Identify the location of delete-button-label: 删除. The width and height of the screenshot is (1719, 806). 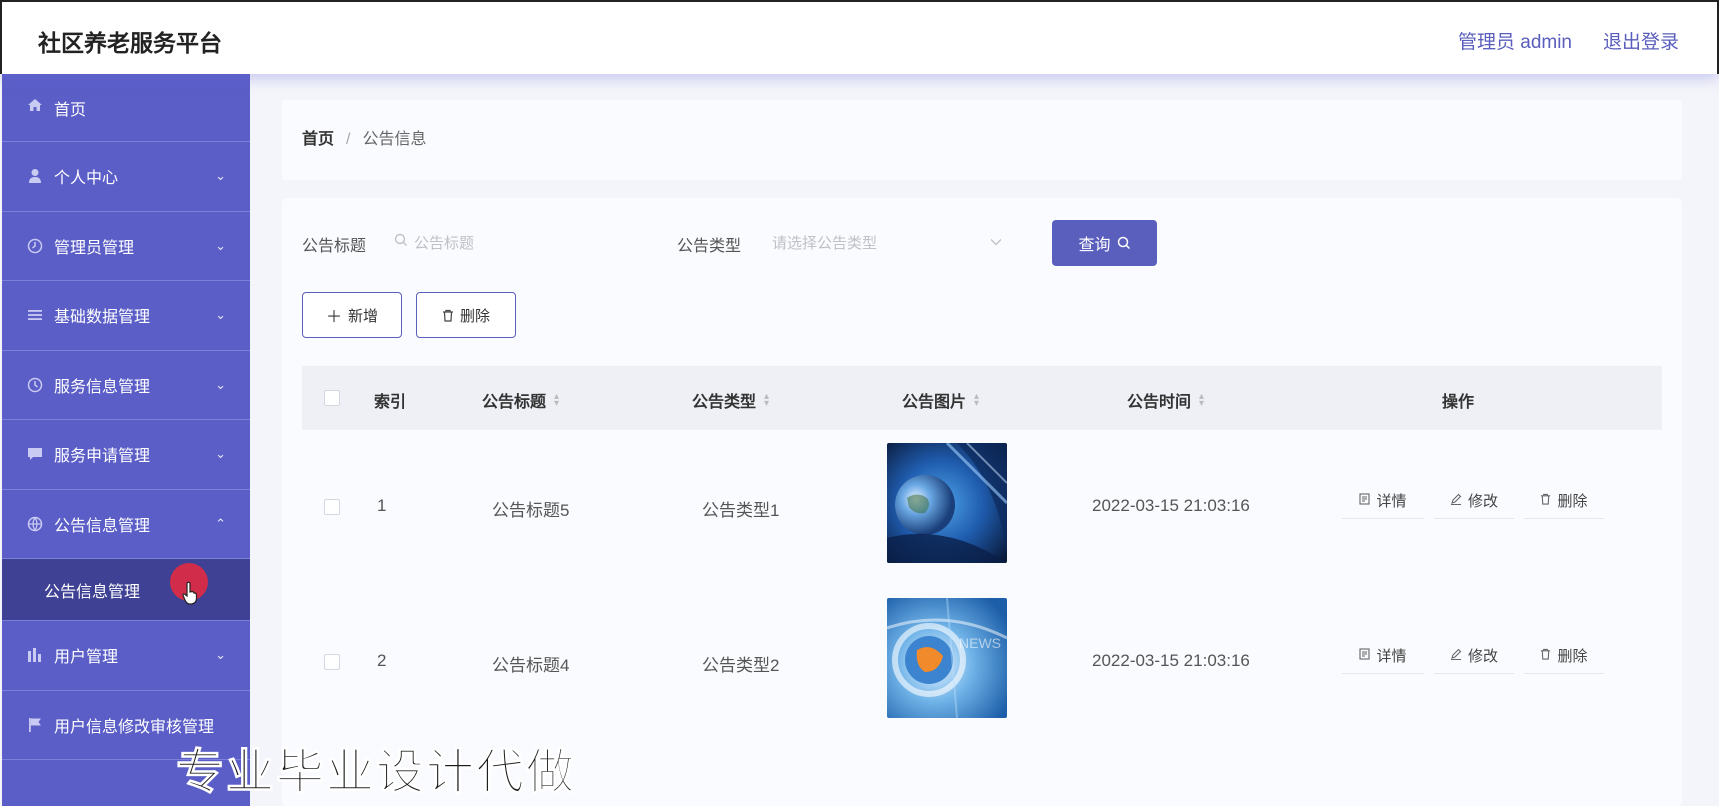
(474, 316).